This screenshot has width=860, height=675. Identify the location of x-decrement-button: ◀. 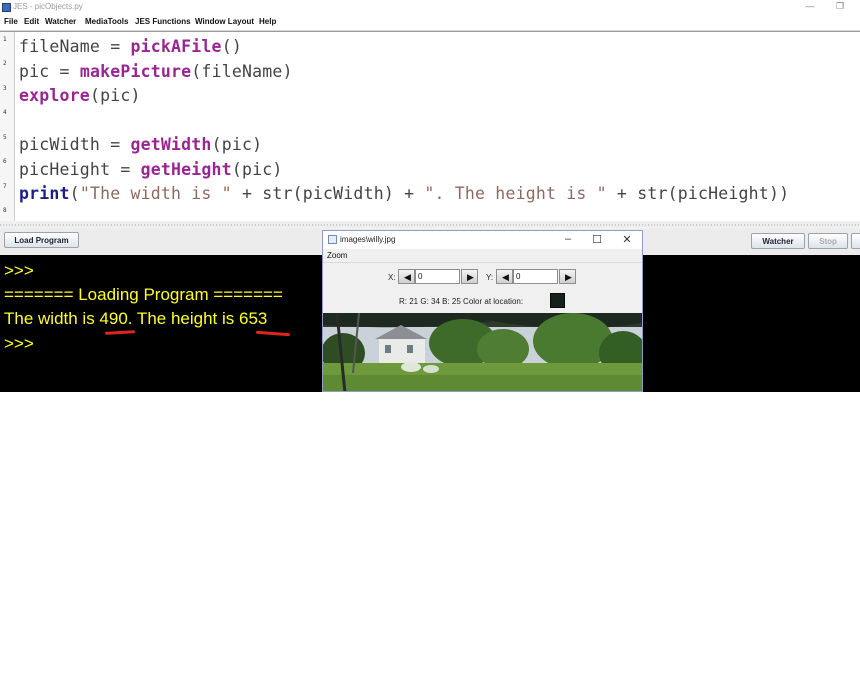
(406, 276).